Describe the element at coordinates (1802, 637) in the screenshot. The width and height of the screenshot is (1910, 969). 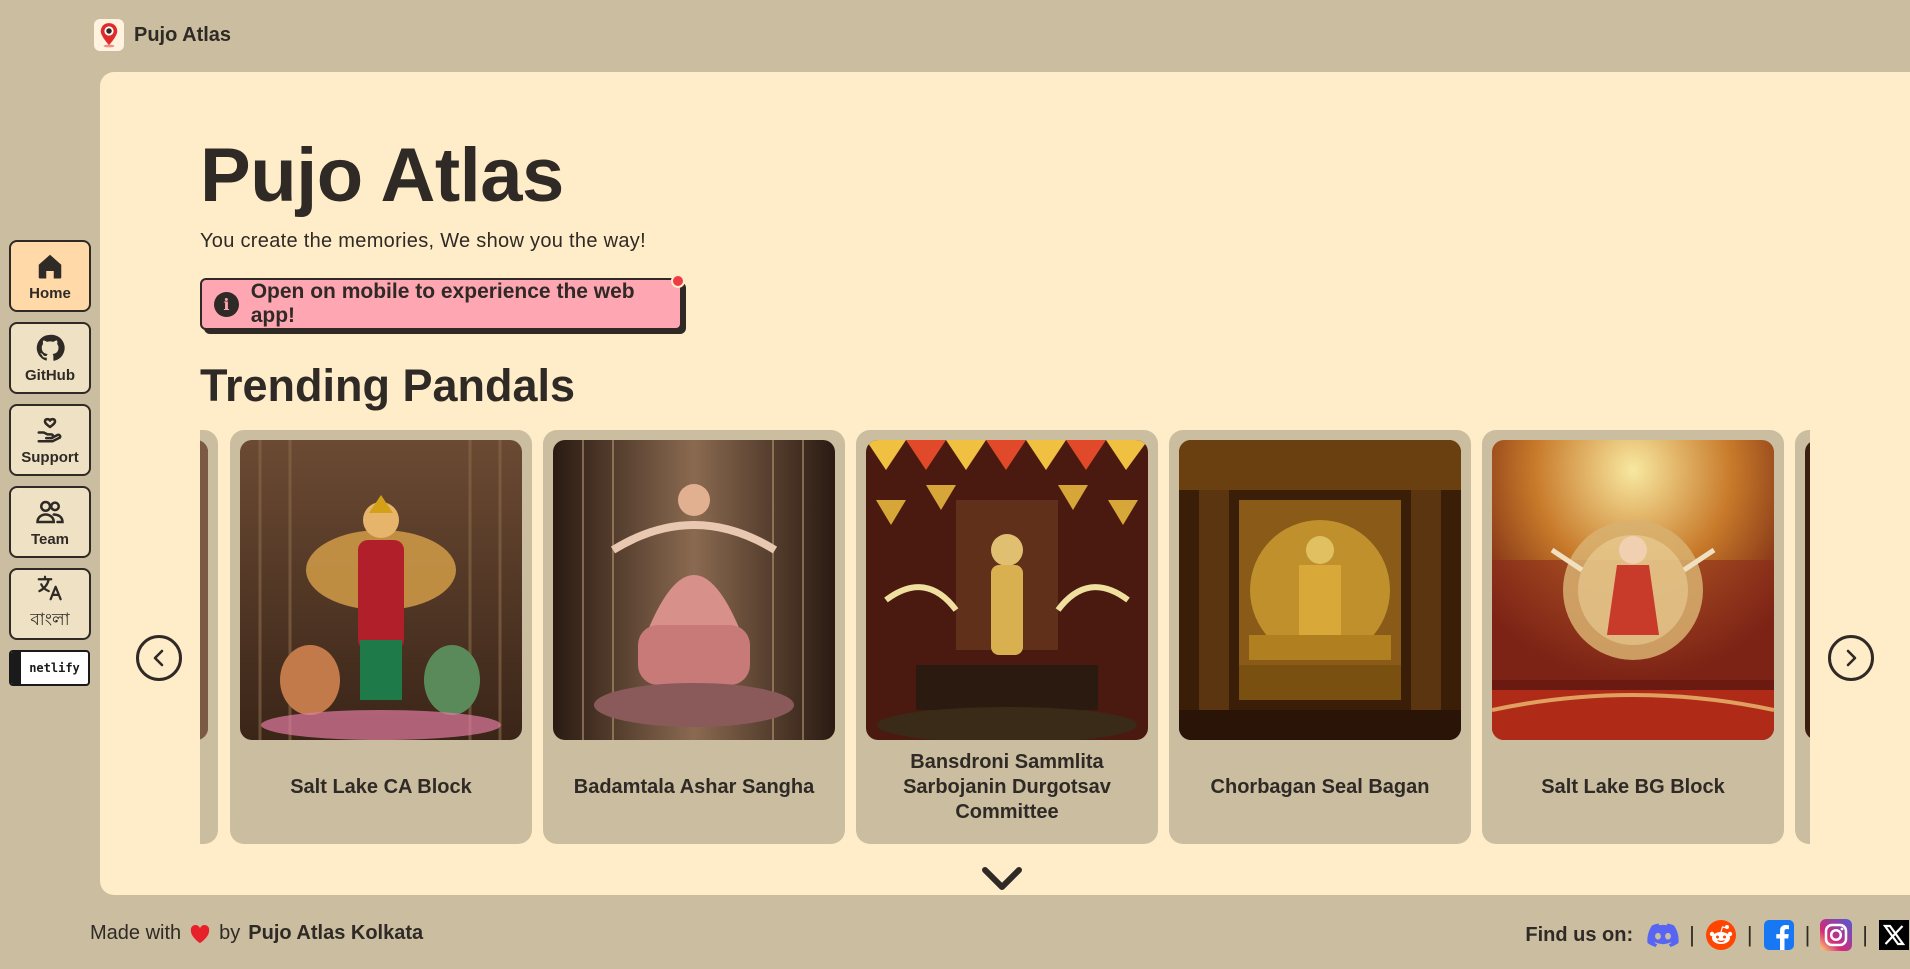
I see `pandal-card-partial-right` at that location.